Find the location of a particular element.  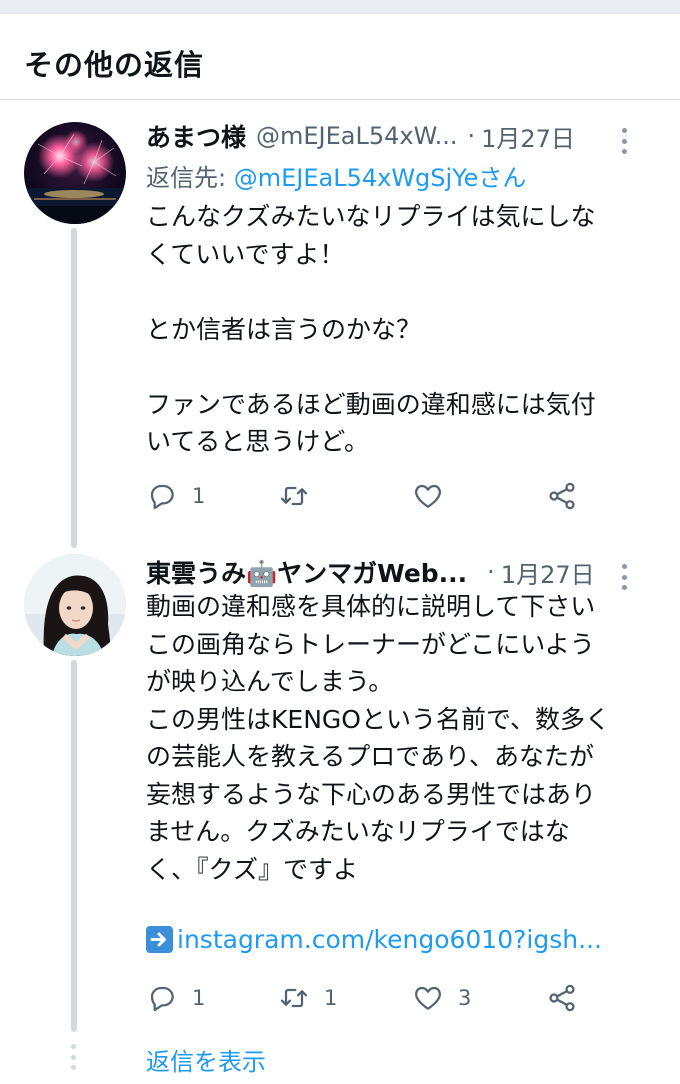

retweet-button is located at coordinates (301, 496).